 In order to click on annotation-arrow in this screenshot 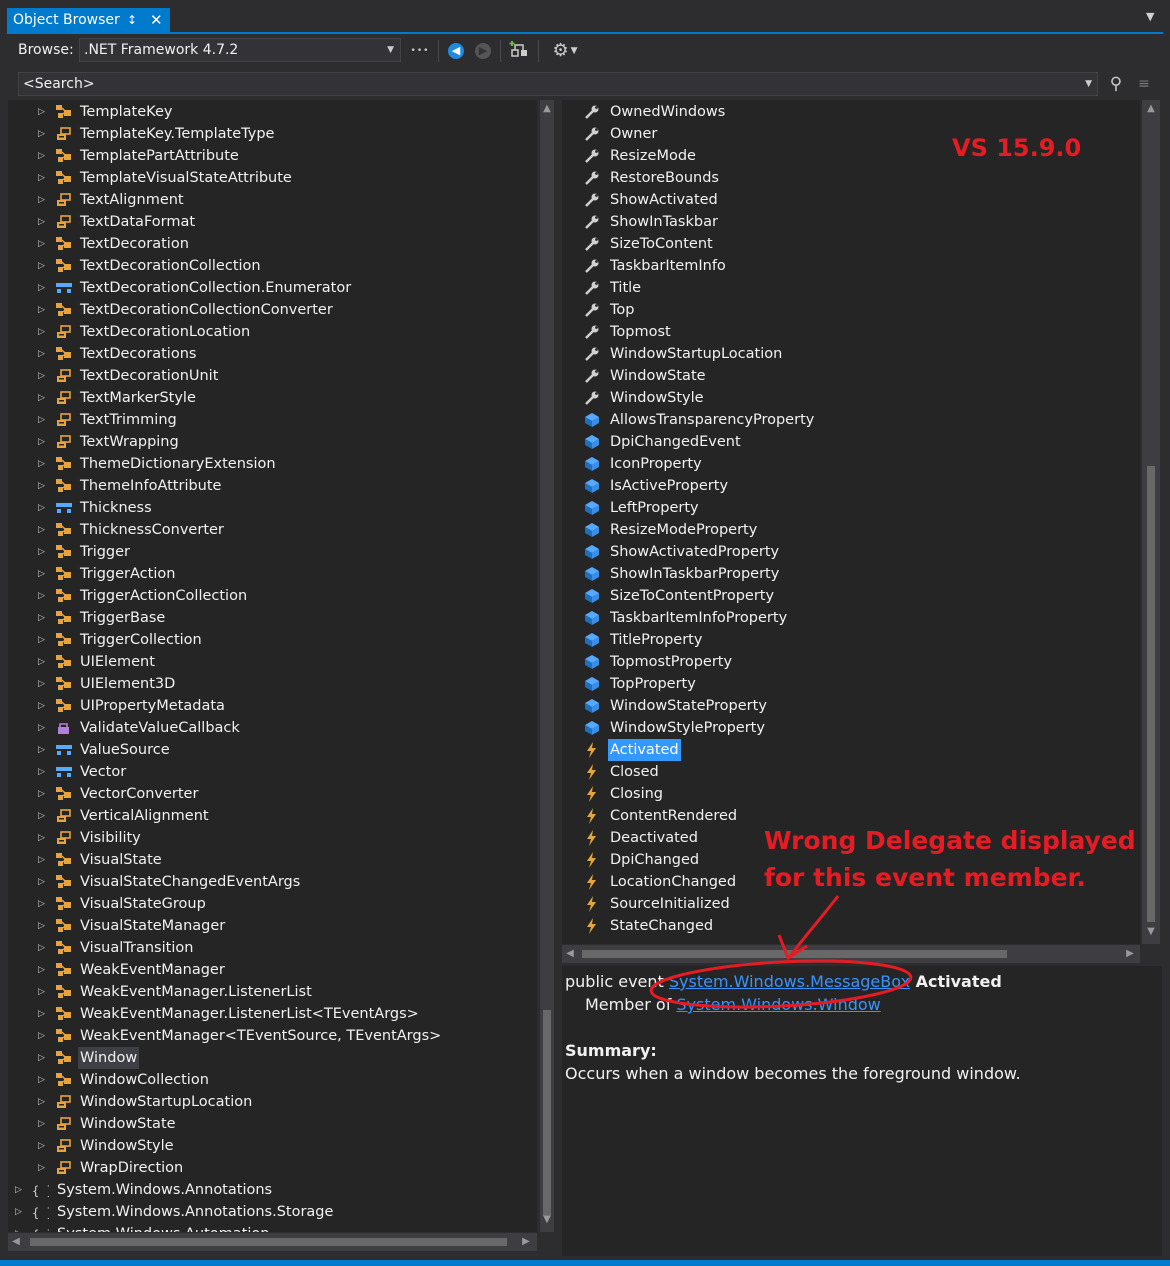, I will do `click(814, 926)`.